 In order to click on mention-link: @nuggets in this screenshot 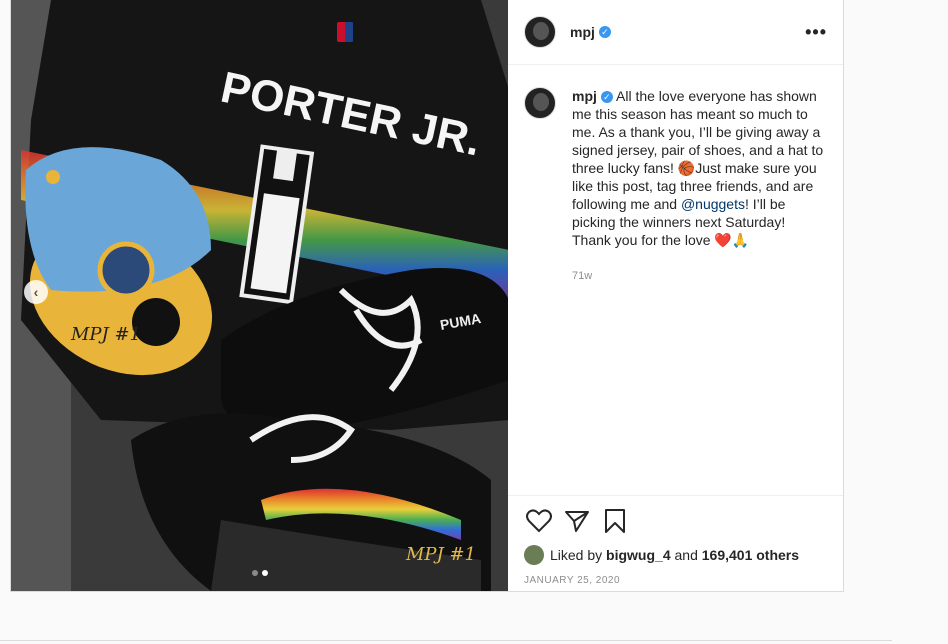, I will do `click(713, 204)`.